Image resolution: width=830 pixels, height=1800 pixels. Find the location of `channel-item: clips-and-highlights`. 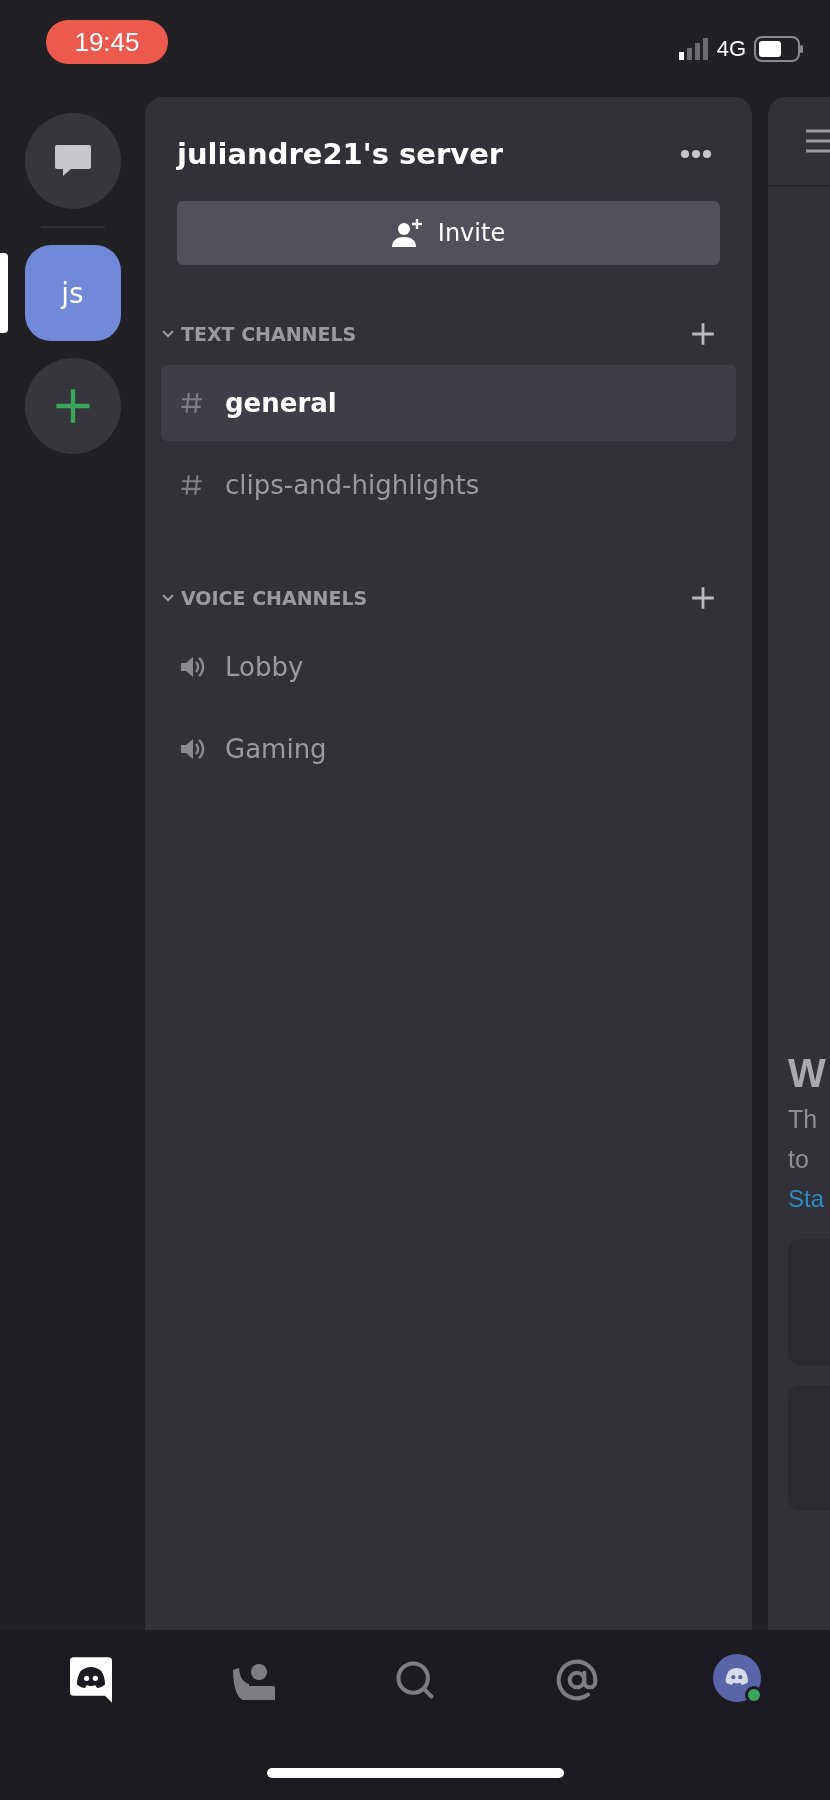

channel-item: clips-and-highlights is located at coordinates (448, 485).